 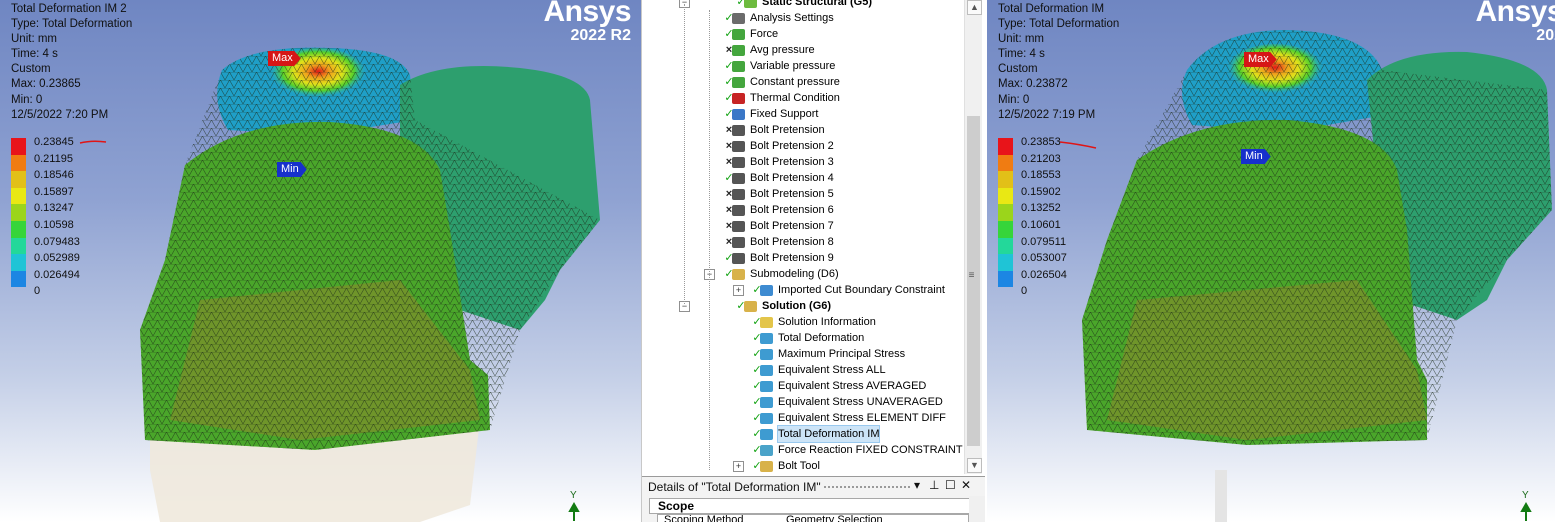 What do you see at coordinates (750, 4) in the screenshot?
I see `static-structural-icon` at bounding box center [750, 4].